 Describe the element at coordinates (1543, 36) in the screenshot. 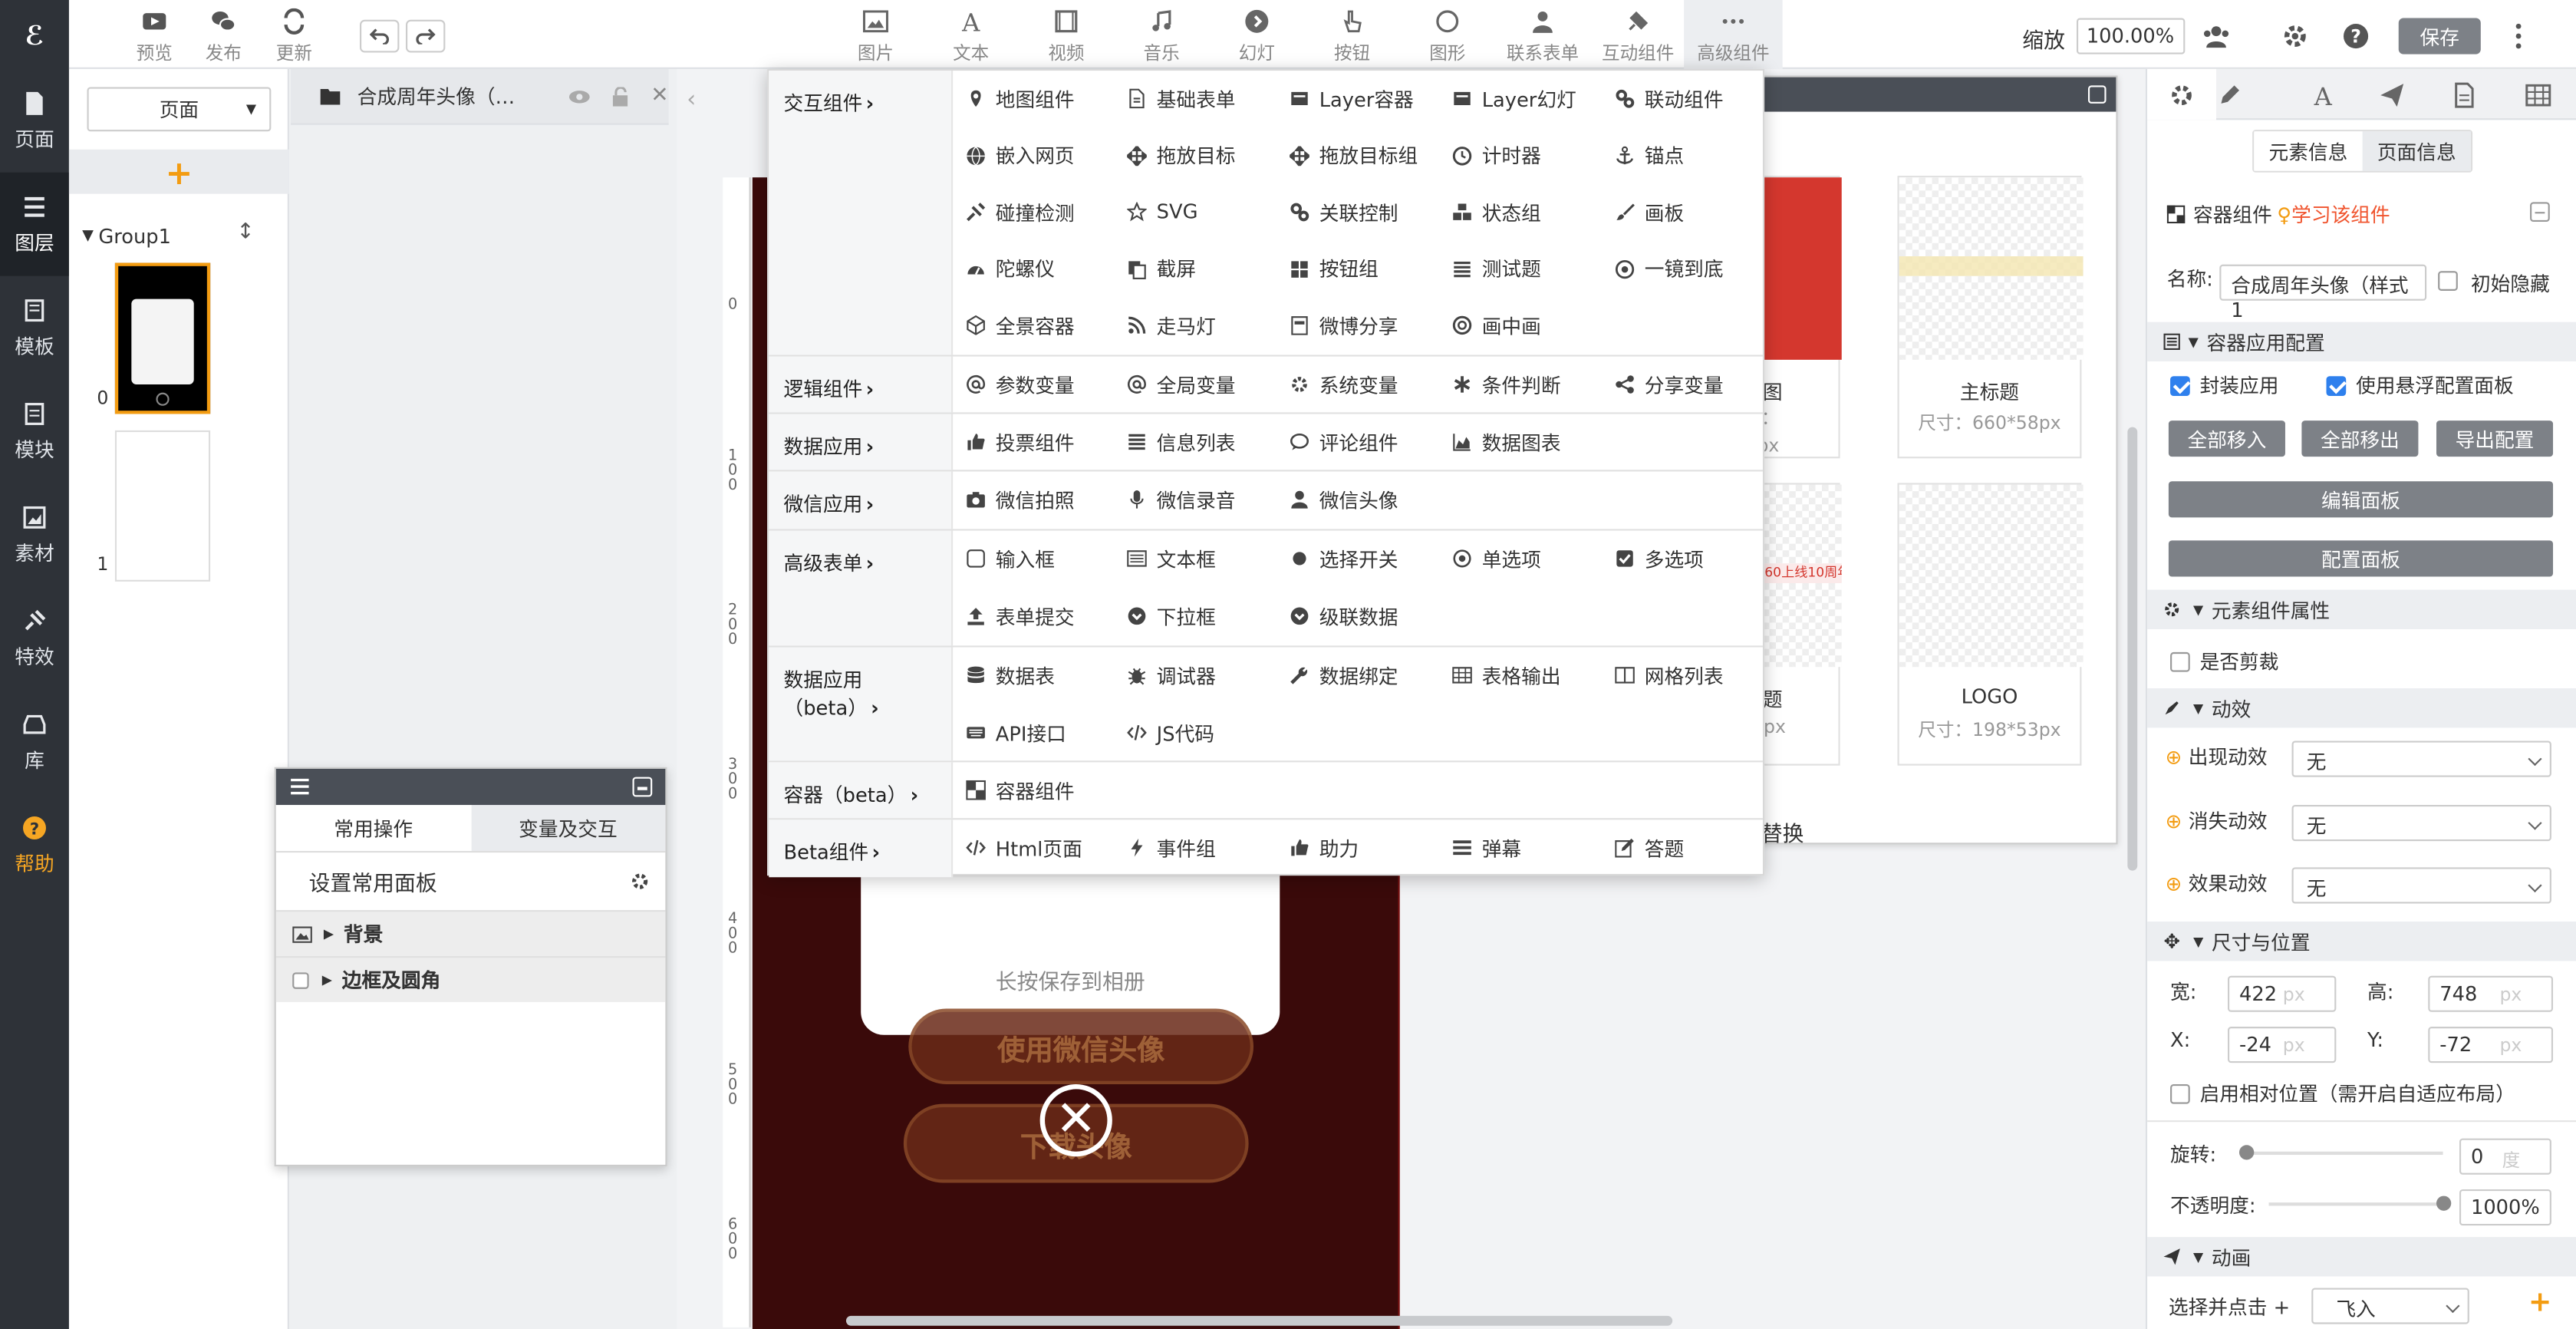

I see `toolbar-contact-form-button: 联系表单` at that location.